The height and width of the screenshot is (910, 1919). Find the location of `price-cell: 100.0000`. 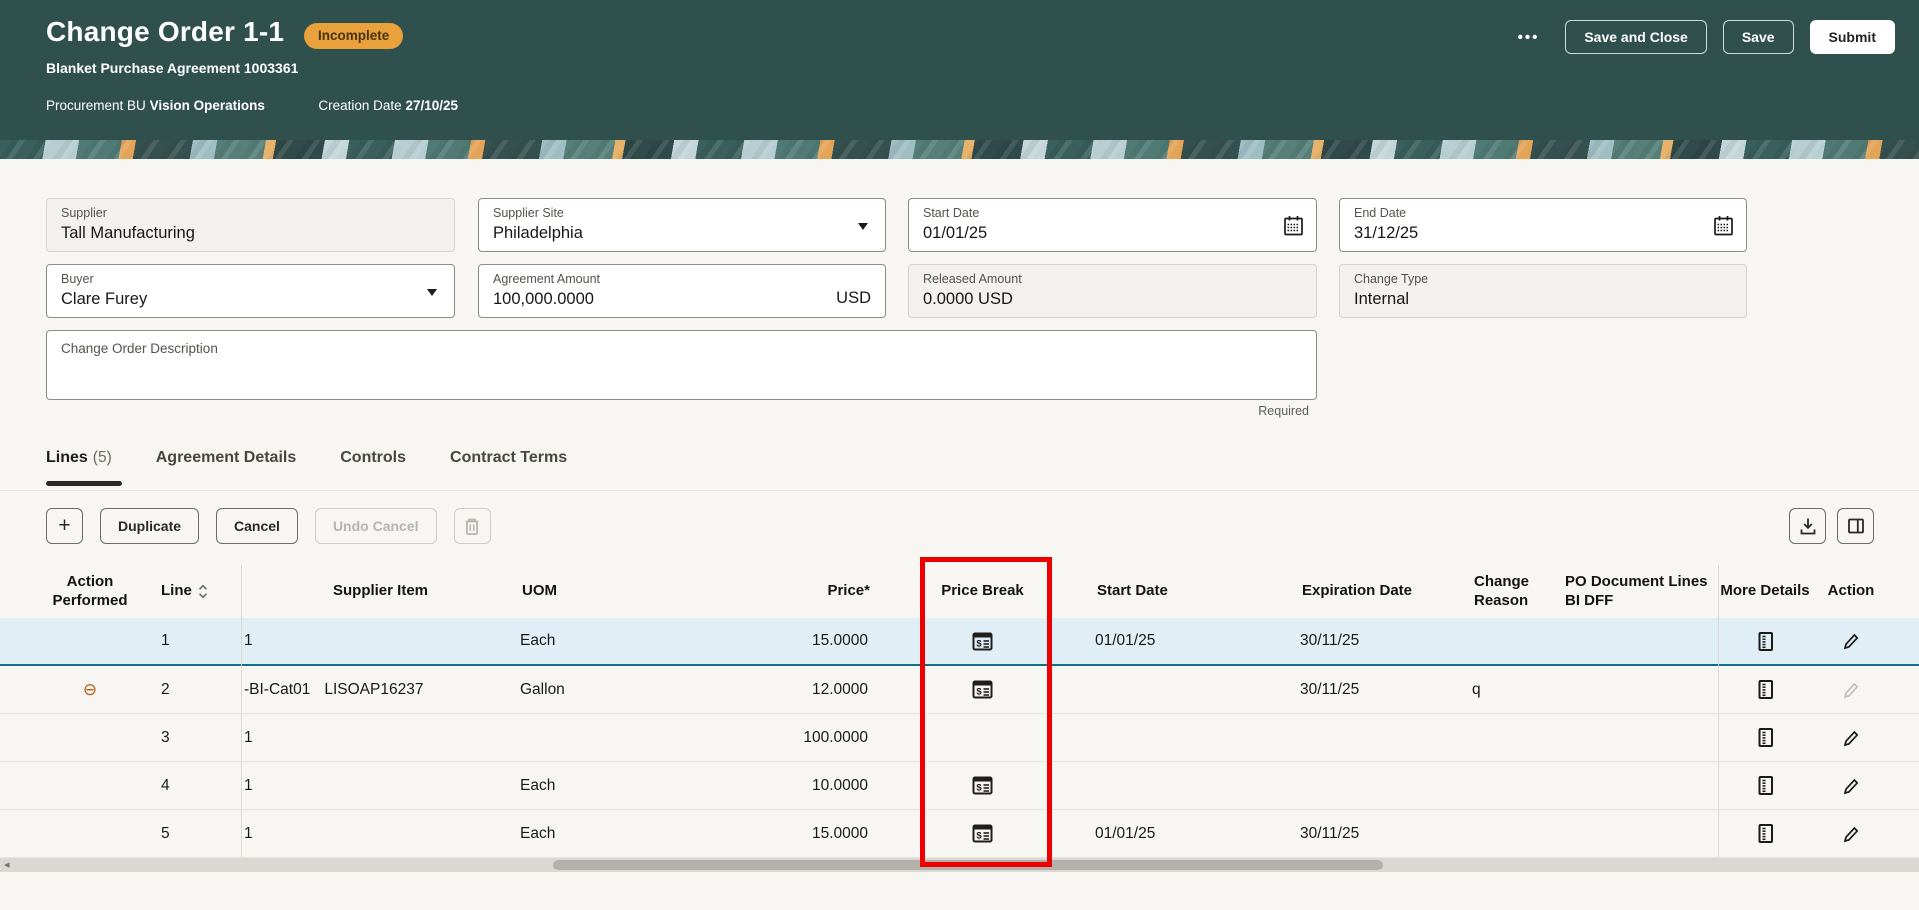

price-cell: 100.0000 is located at coordinates (835, 737).